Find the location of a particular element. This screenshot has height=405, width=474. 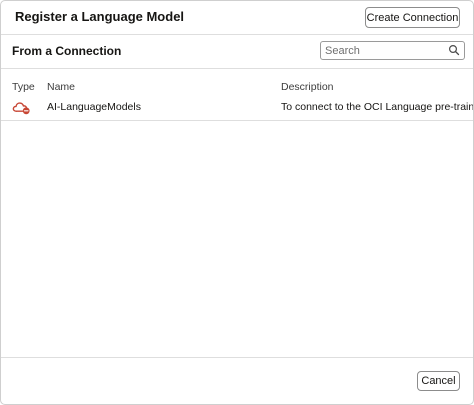

column-header-type: Type is located at coordinates (23, 87).